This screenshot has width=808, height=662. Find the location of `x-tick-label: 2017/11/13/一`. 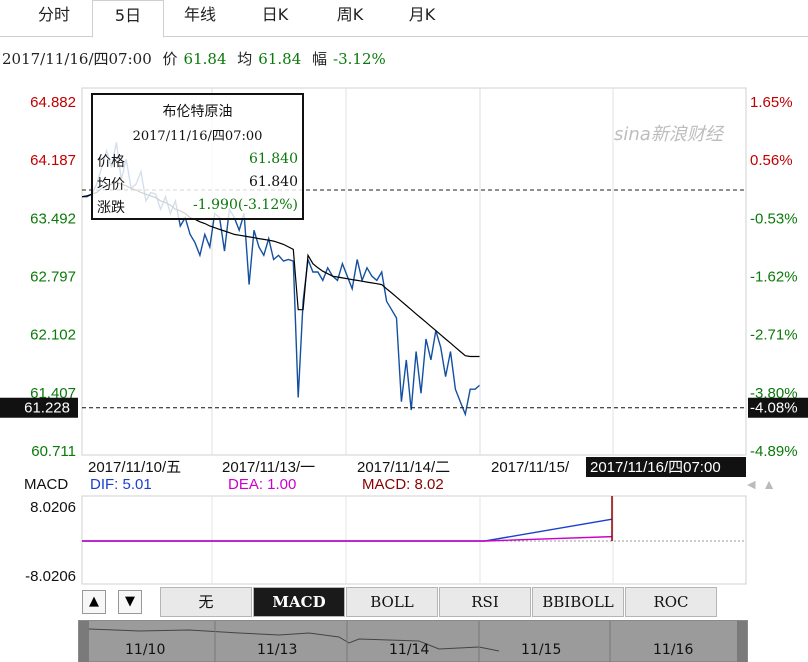

x-tick-label: 2017/11/13/一 is located at coordinates (268, 467).